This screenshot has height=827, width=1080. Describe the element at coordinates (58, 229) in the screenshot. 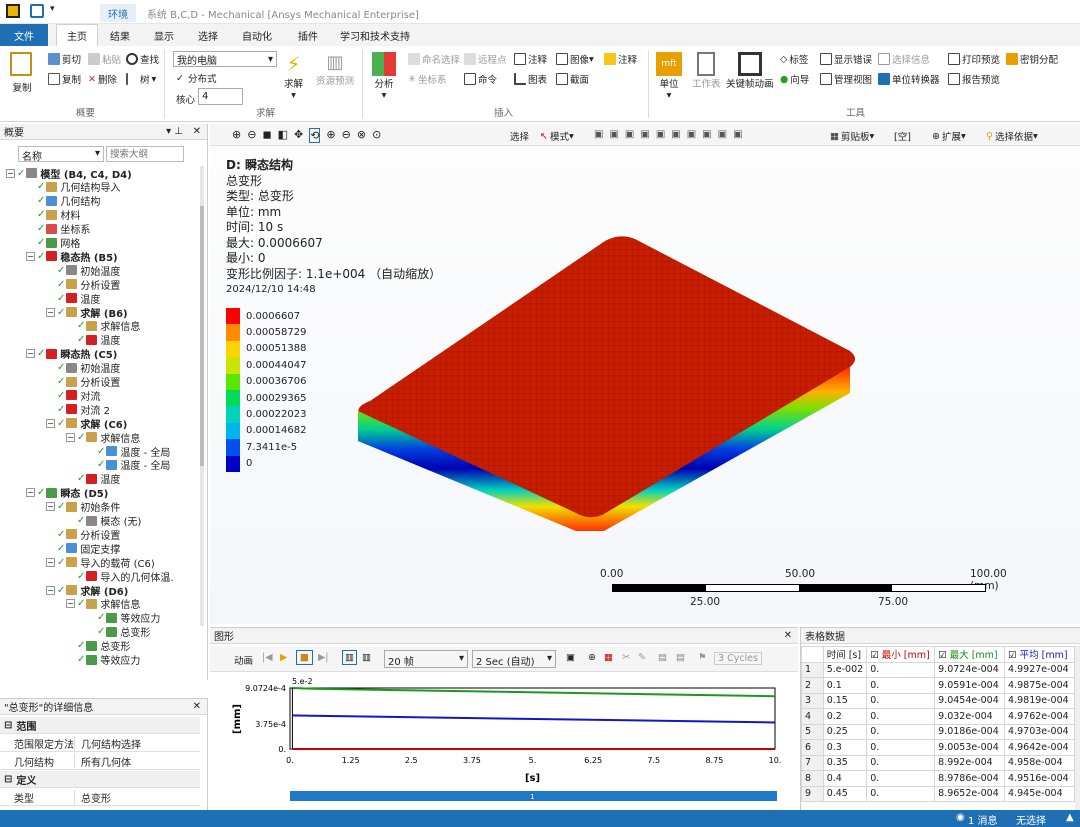

I see `tree-node: ✓ 坐标系` at that location.